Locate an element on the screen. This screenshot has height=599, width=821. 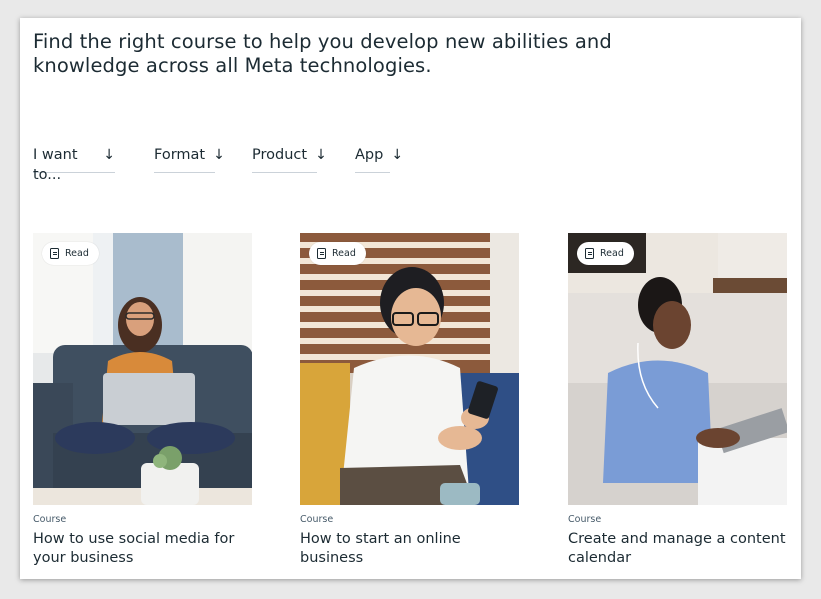
filter-label: Format is located at coordinates (180, 155).